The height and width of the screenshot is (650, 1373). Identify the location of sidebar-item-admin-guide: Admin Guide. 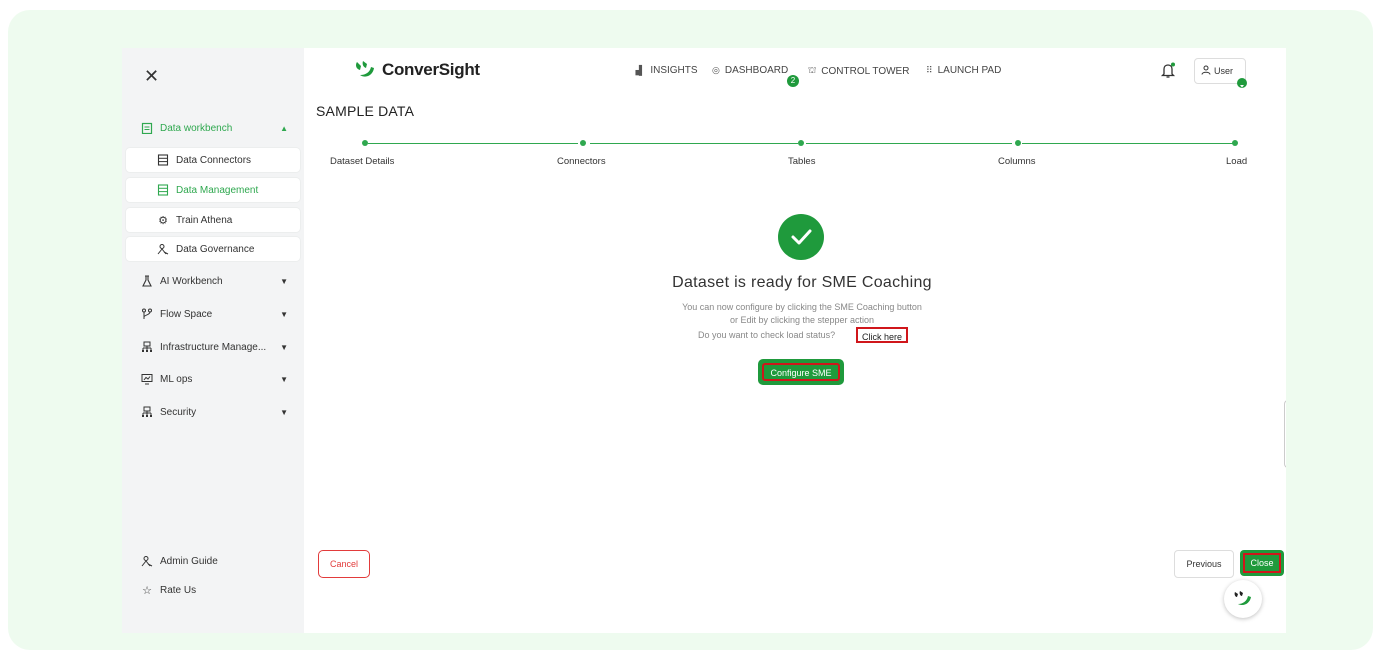
(218, 561).